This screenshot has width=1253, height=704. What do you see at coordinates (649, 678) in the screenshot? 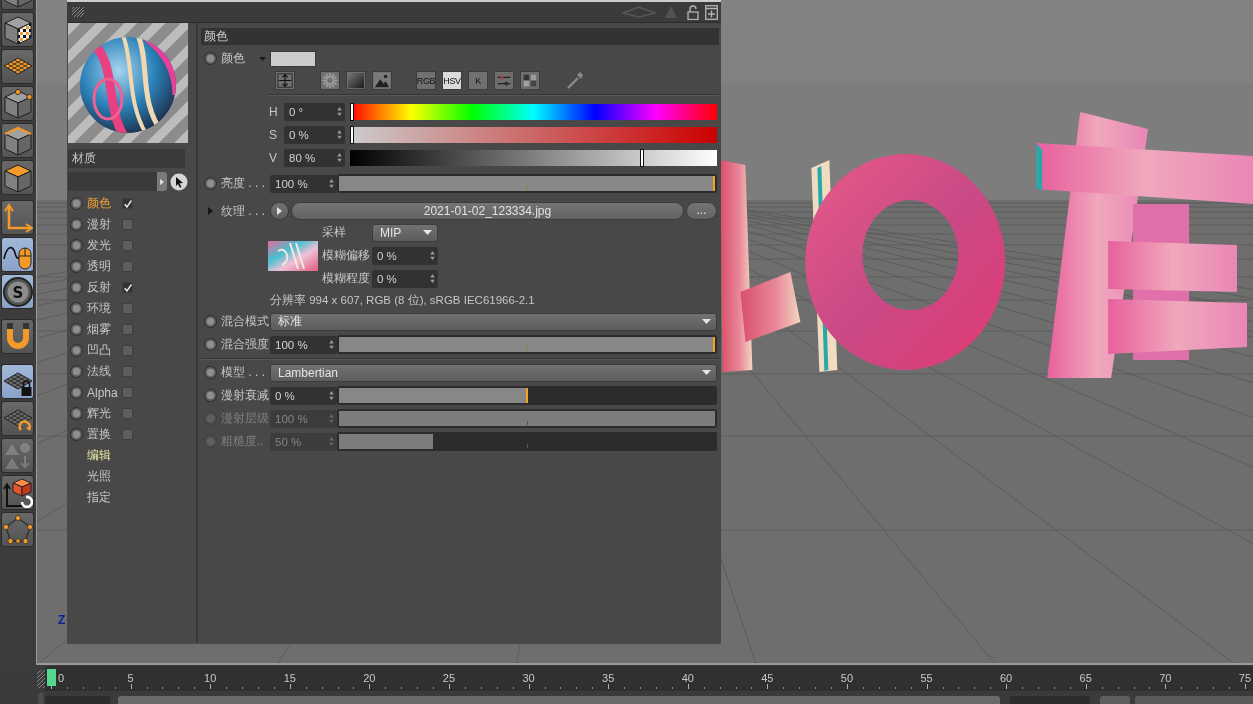
I see `timeline-ruler: 0 5 10 15 20 25 30 35 40 45 50 55 60 65 70 75` at bounding box center [649, 678].